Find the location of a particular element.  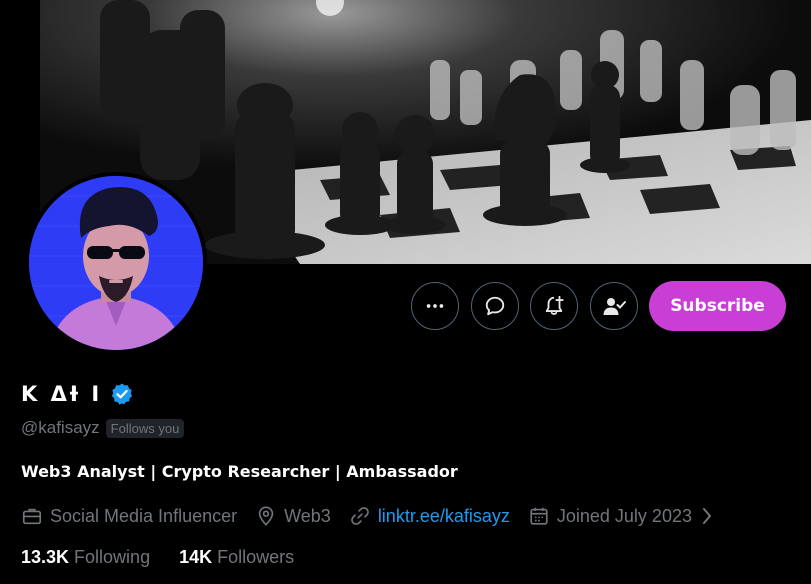

bell-plus-icon is located at coordinates (554, 305).